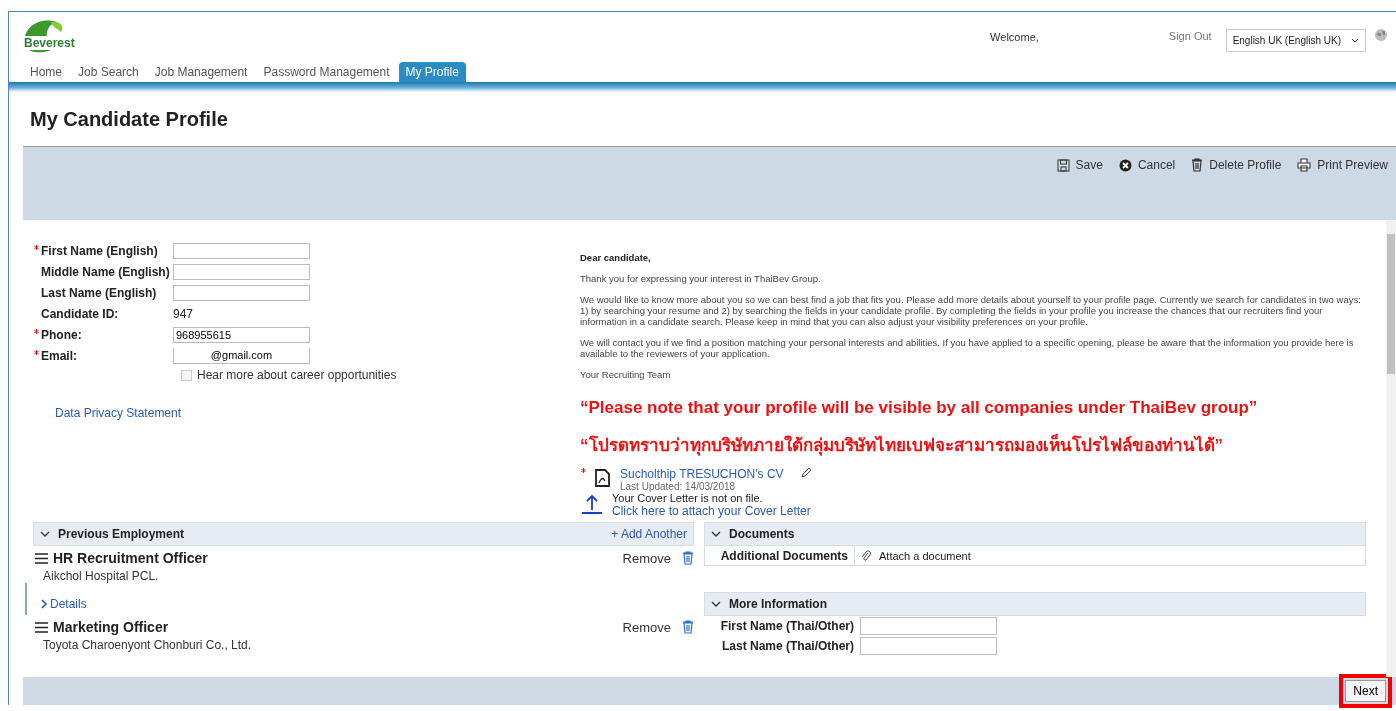  Describe the element at coordinates (711, 511) in the screenshot. I see `attach-cover-letter-link: Click here to attach your Cover Letter` at that location.